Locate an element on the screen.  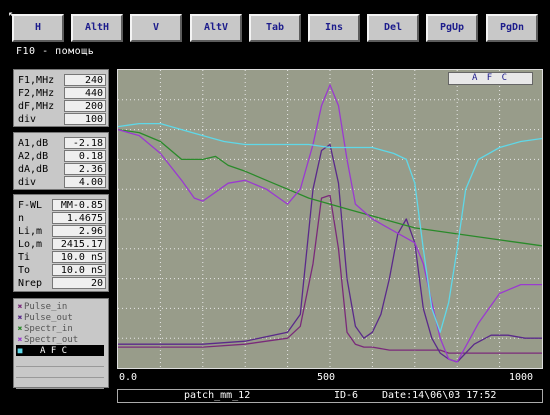
toolbar-button-tab: Tab is located at coordinates (275, 28).